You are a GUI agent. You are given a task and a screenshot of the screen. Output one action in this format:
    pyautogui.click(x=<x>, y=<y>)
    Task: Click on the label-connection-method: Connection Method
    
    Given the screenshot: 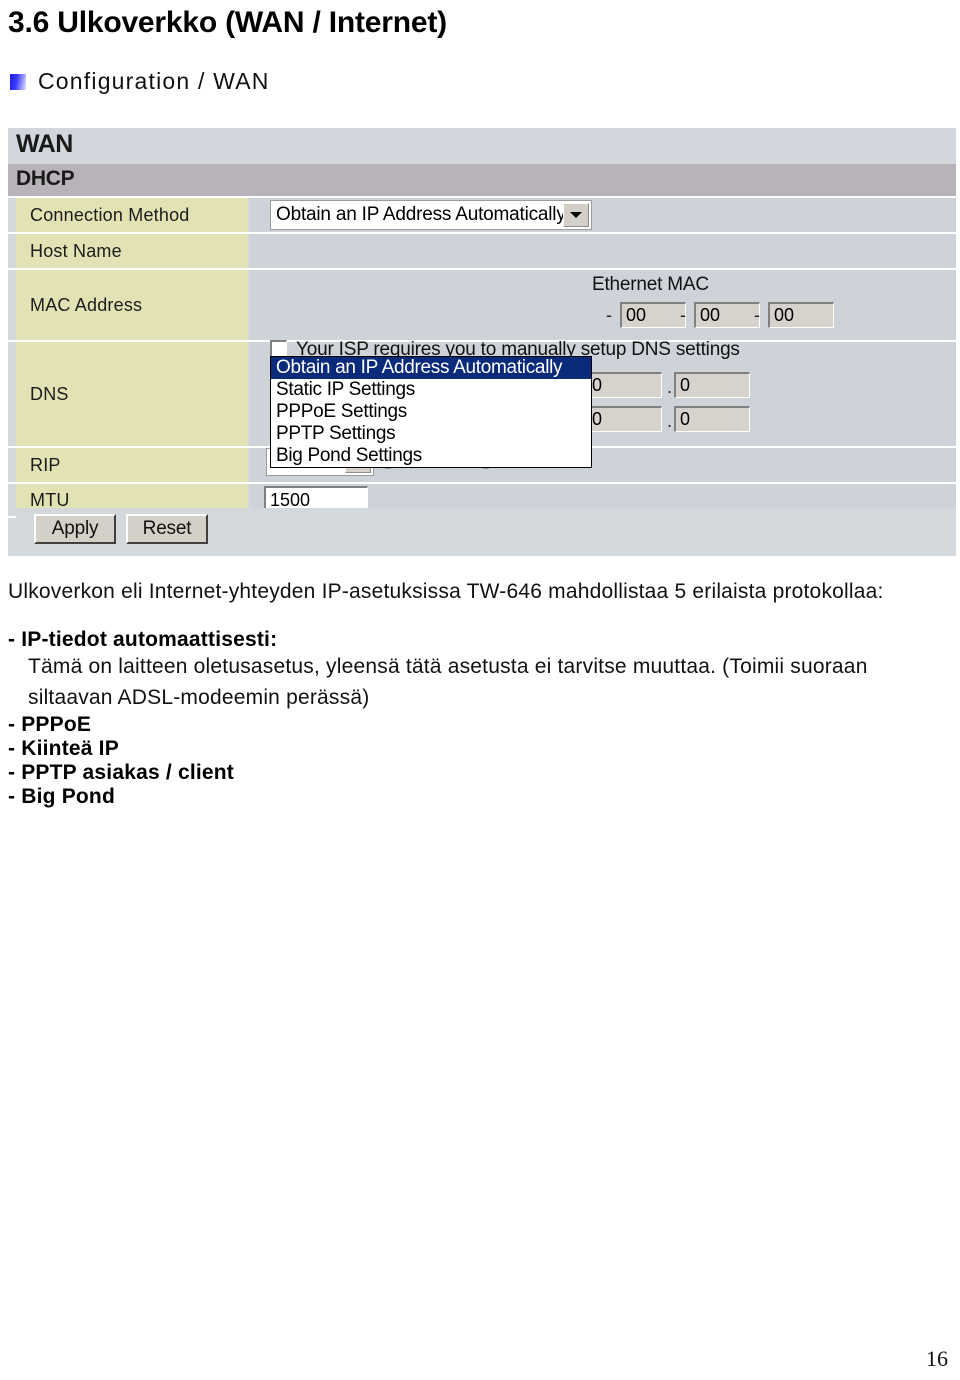 What is the action you would take?
    pyautogui.click(x=132, y=215)
    